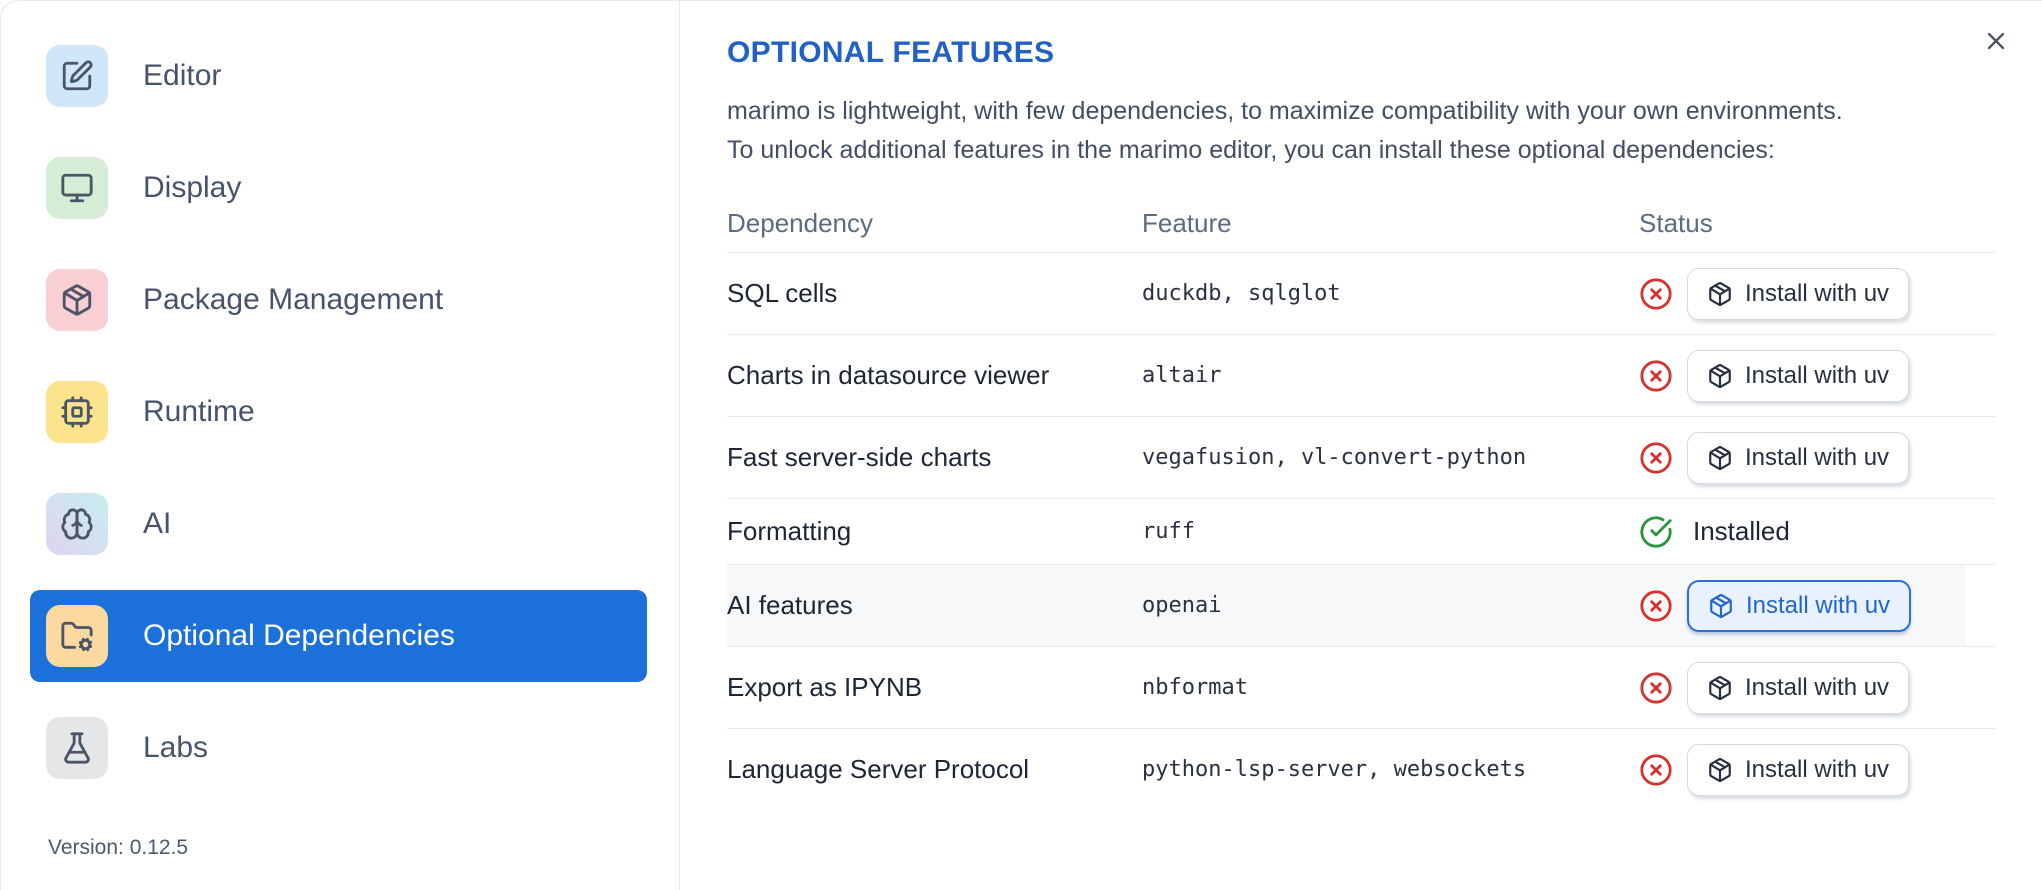  Describe the element at coordinates (199, 411) in the screenshot. I see `sidebar-item-label: Runtime` at that location.